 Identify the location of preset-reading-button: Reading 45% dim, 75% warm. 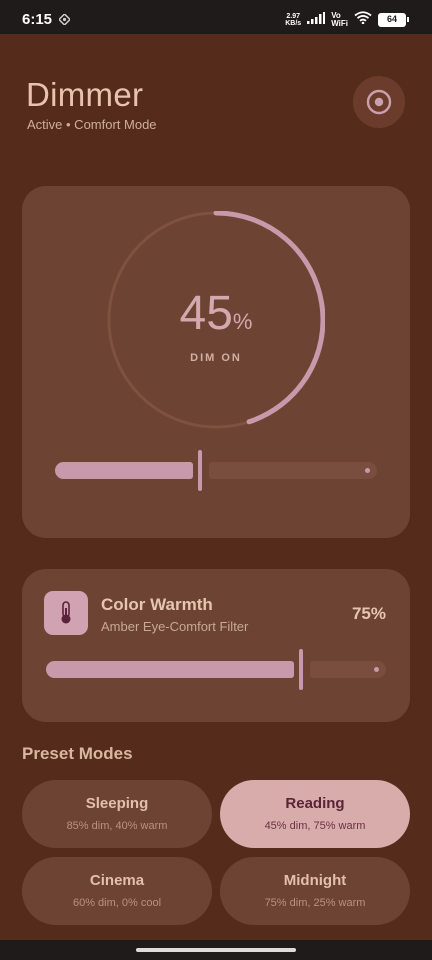
(315, 814).